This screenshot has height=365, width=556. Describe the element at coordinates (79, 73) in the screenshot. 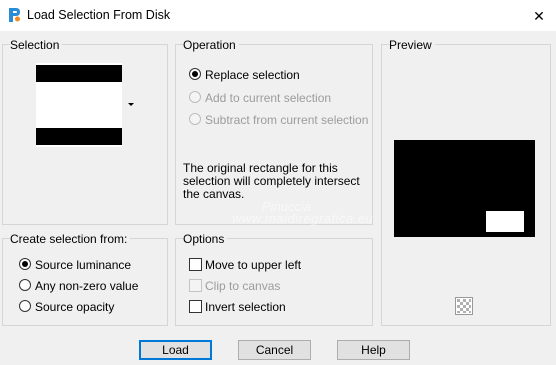

I see `thumbnail-top-band` at that location.